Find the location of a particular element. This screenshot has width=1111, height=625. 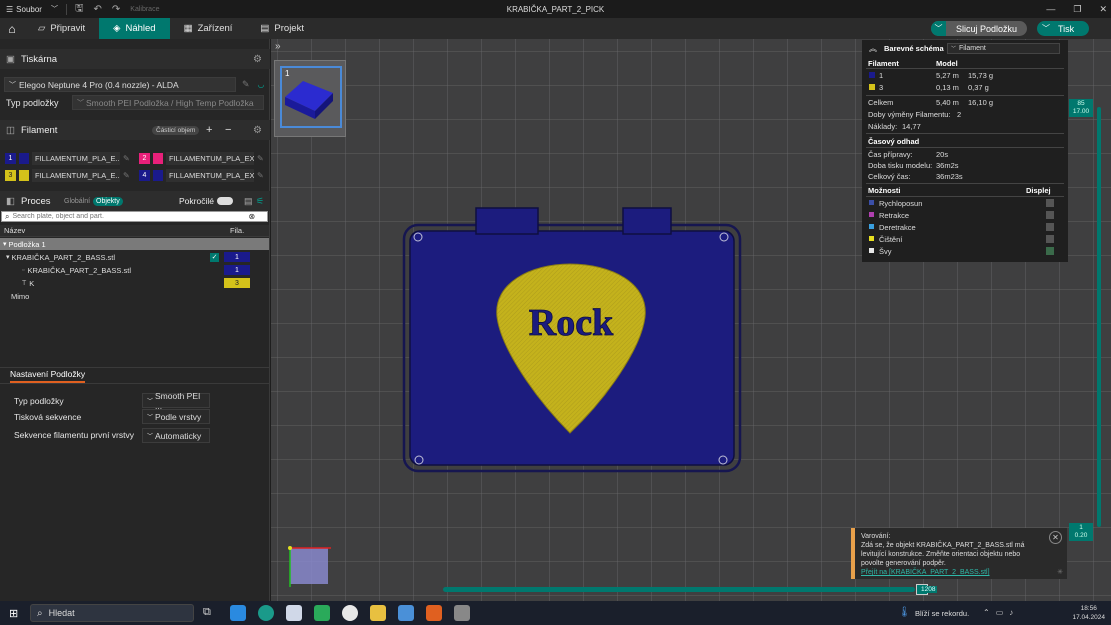

display-title: Displej is located at coordinates (1038, 190).